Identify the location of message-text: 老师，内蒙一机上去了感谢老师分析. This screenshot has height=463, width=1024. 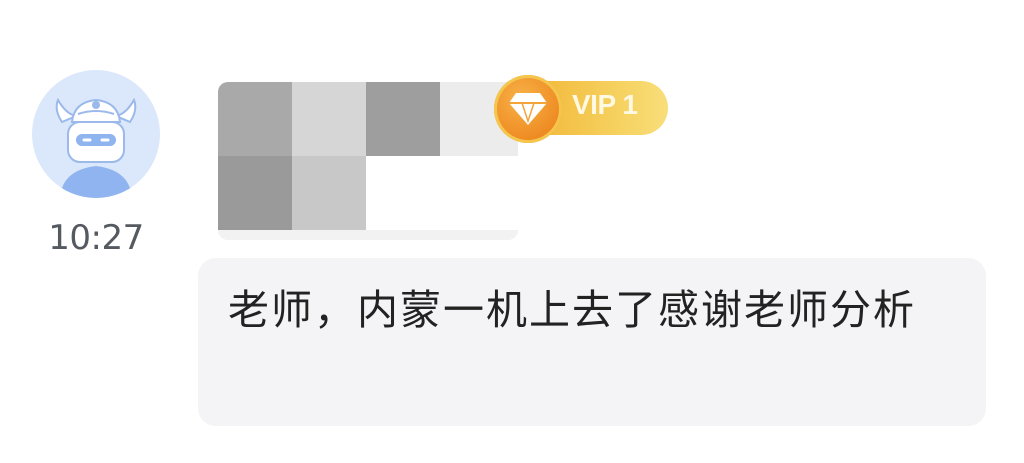
(572, 310).